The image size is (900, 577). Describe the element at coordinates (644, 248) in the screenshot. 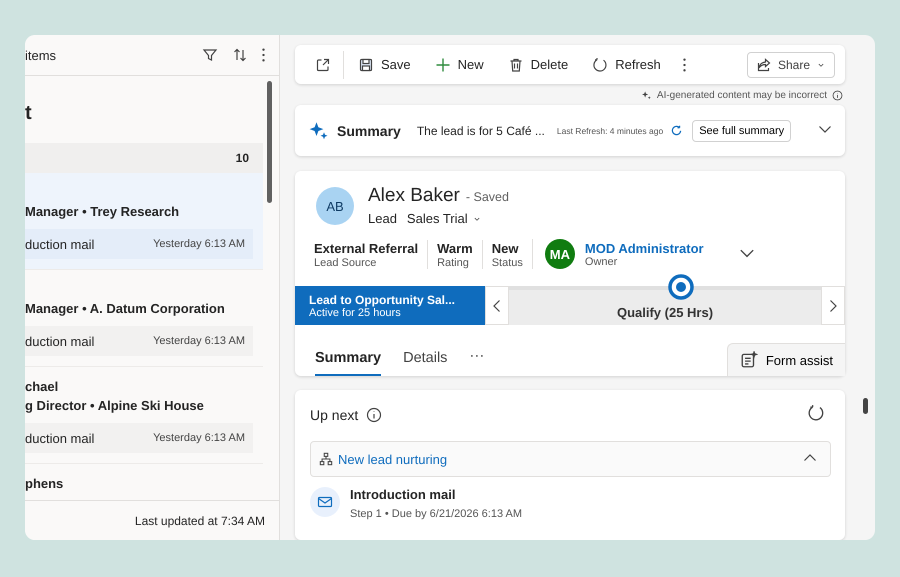

I see `owner-link: MOD Administrator` at that location.